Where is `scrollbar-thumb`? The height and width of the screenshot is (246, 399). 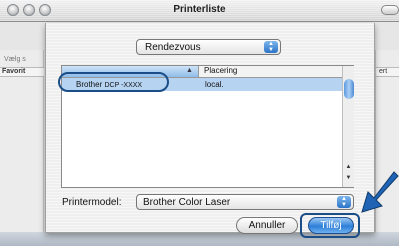
scrollbar-thumb is located at coordinates (349, 89).